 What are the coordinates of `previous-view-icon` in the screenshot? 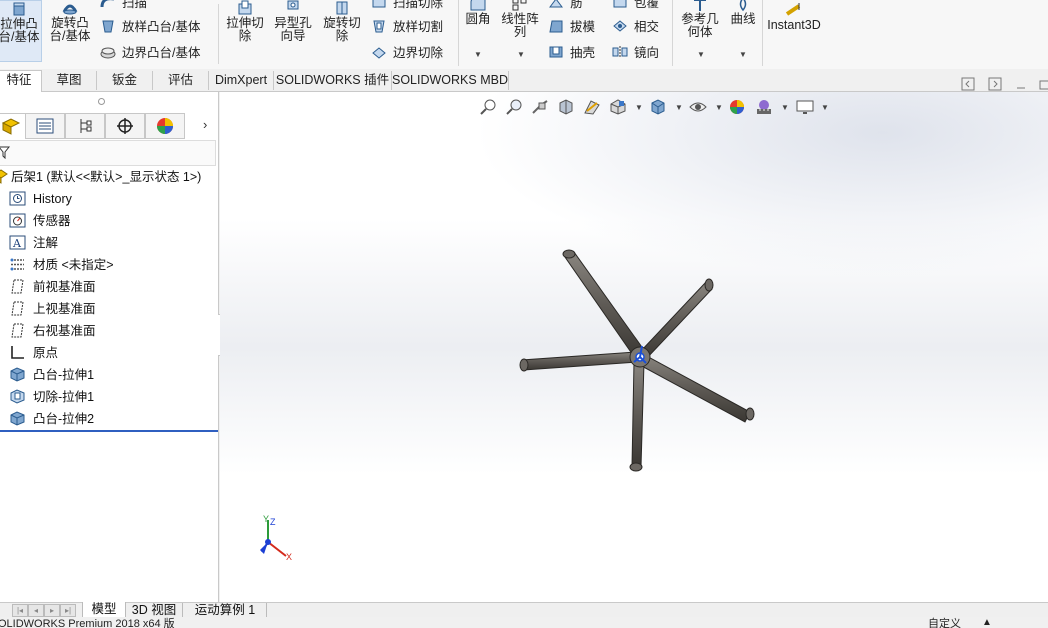 It's located at (540, 107).